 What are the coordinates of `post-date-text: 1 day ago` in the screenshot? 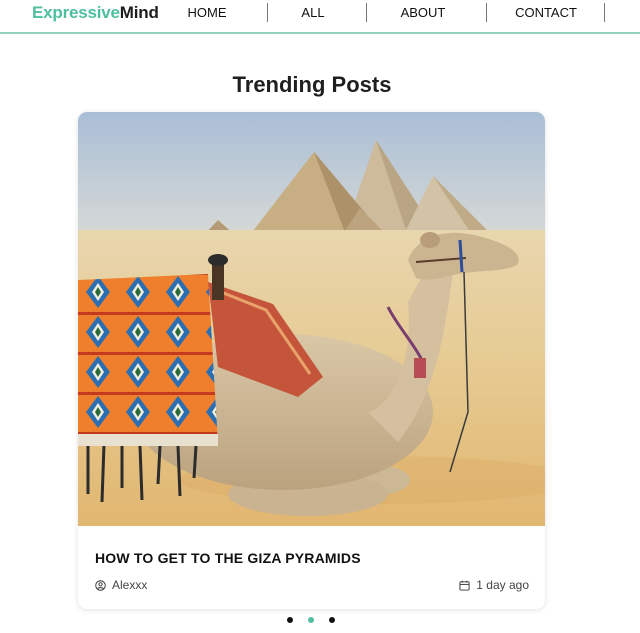 It's located at (502, 585).